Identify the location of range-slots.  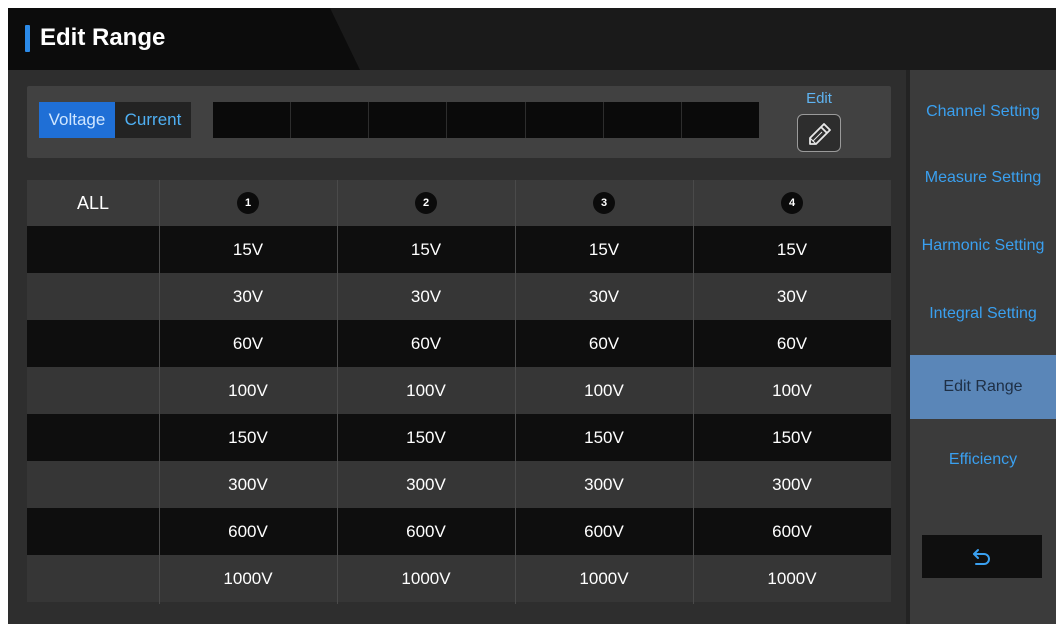
(486, 120).